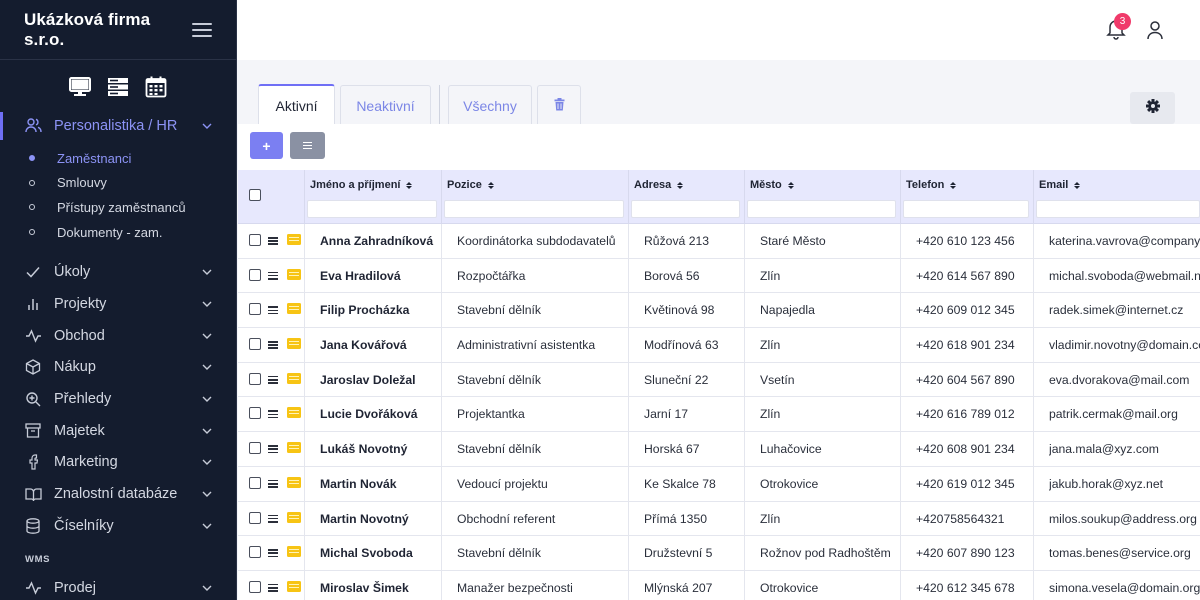  I want to click on column-header-adresa: Adresa, so click(686, 197).